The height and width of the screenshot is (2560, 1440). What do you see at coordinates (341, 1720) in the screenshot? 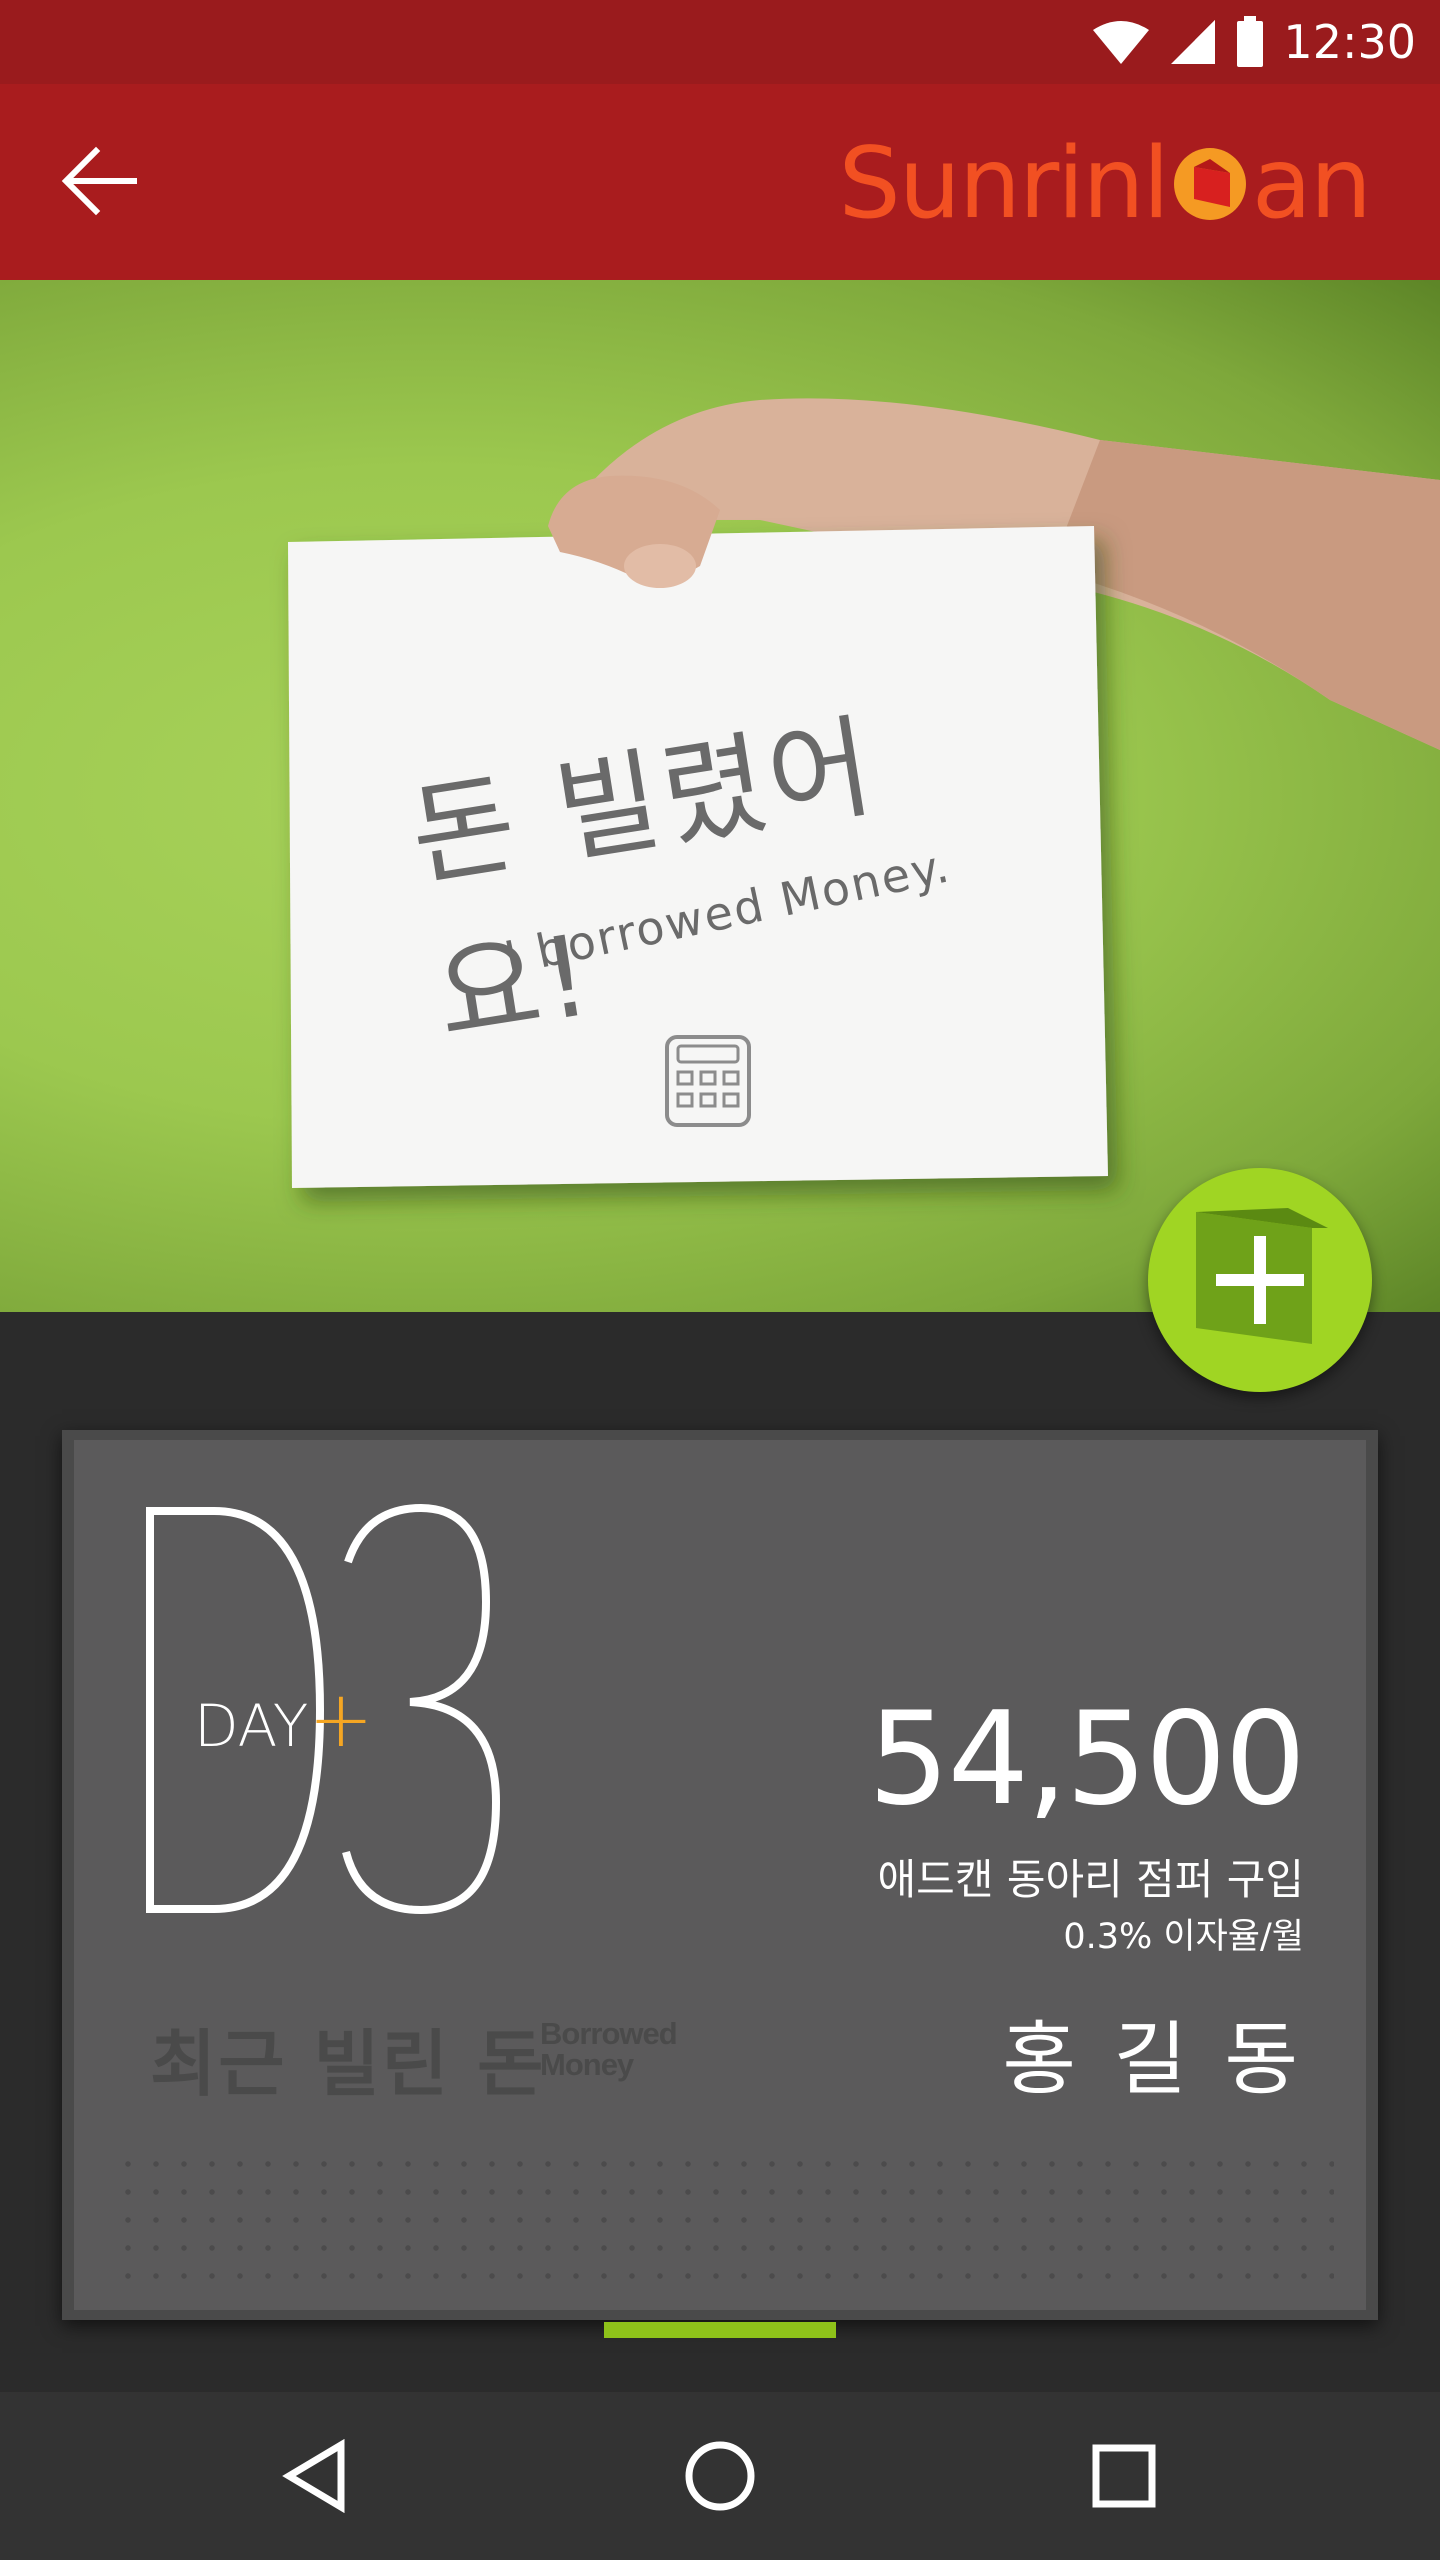
I see `day-plus: +` at bounding box center [341, 1720].